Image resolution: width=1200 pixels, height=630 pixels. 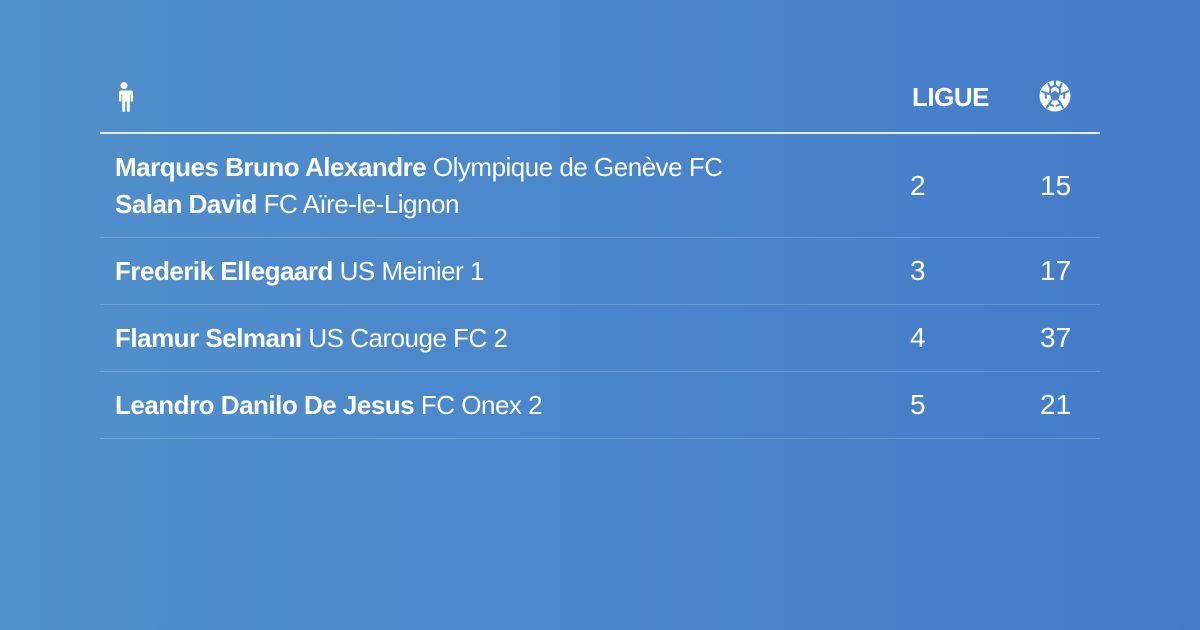 What do you see at coordinates (577, 166) in the screenshot?
I see `player-club: Olympique de Genève FC` at bounding box center [577, 166].